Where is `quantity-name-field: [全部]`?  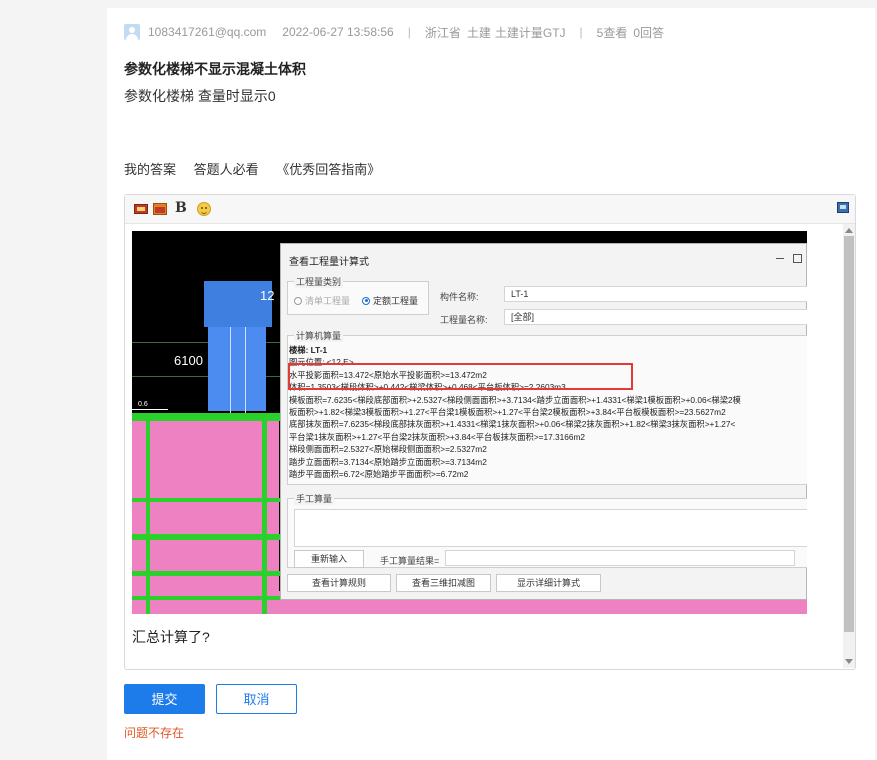
quantity-name-field: [全部] is located at coordinates (655, 317).